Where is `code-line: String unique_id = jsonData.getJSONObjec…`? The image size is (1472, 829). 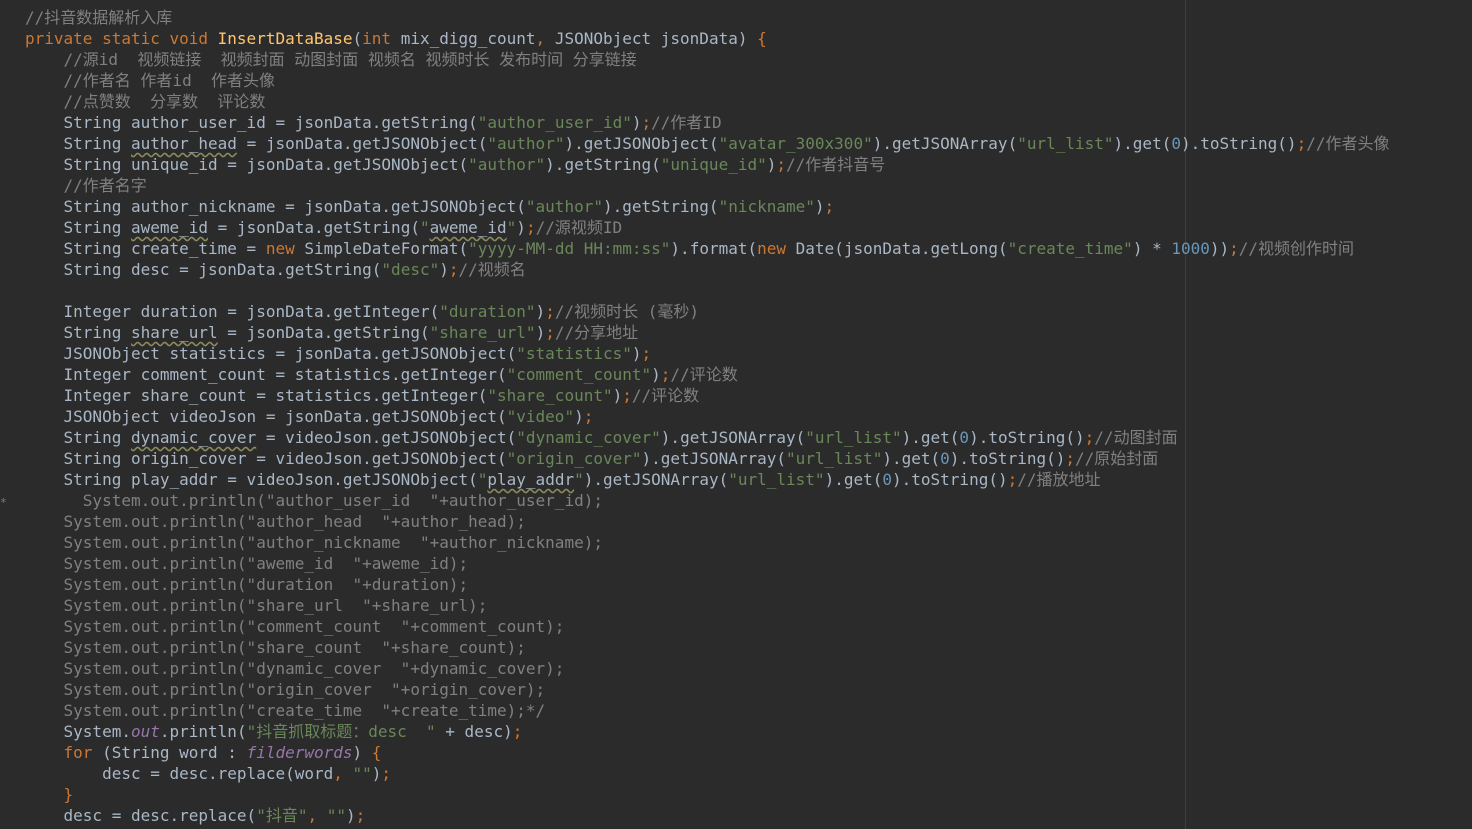 code-line: String unique_id = jsonData.getJSONObjec… is located at coordinates (707, 164).